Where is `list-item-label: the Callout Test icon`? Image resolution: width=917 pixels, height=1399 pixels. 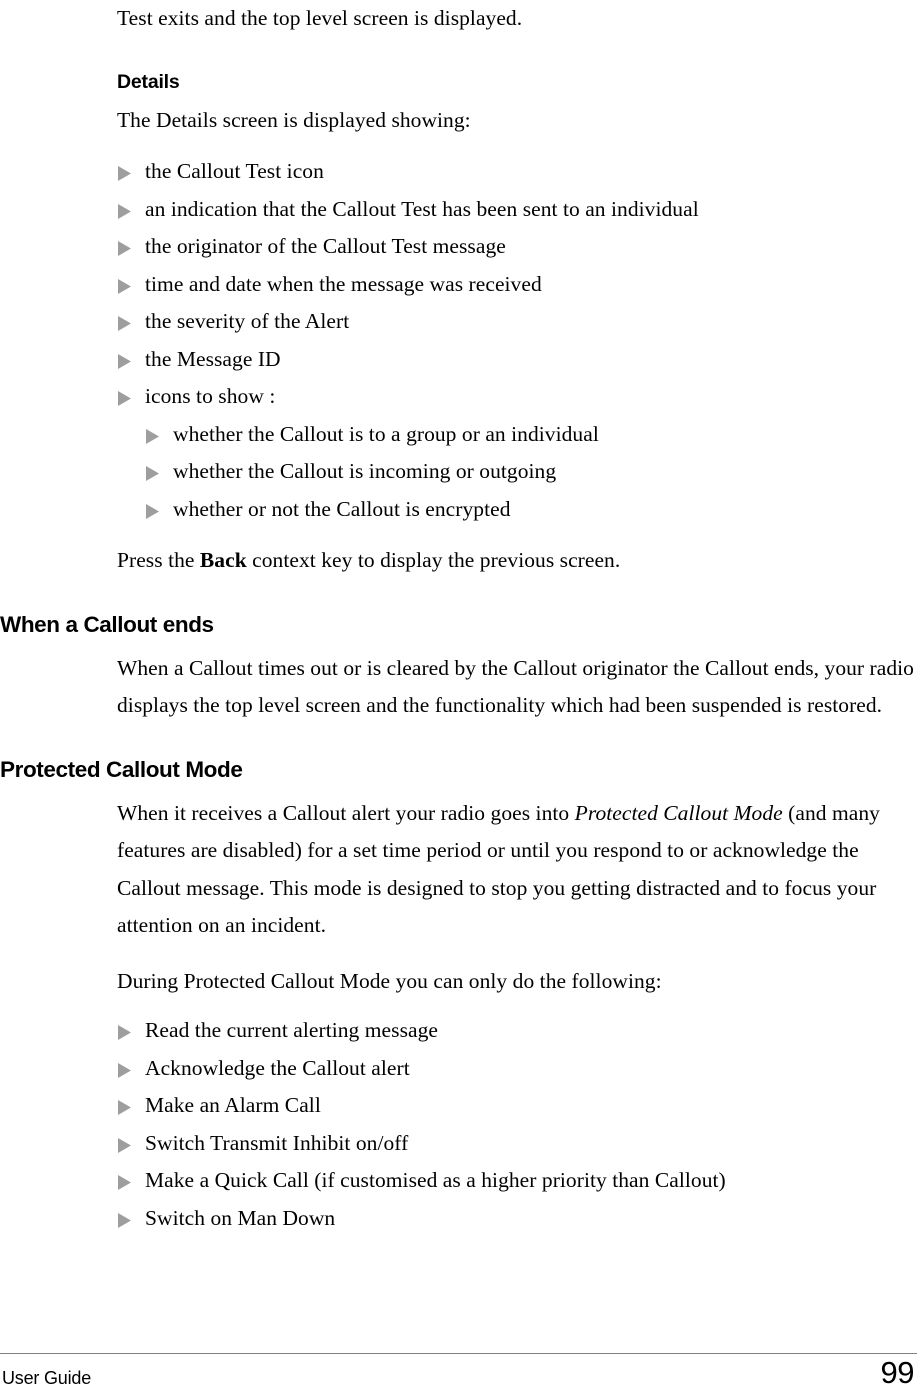 list-item-label: the Callout Test icon is located at coordinates (234, 171).